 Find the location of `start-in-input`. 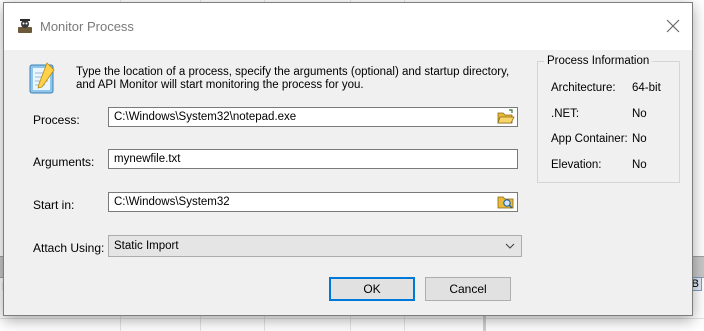

start-in-input is located at coordinates (304, 202).